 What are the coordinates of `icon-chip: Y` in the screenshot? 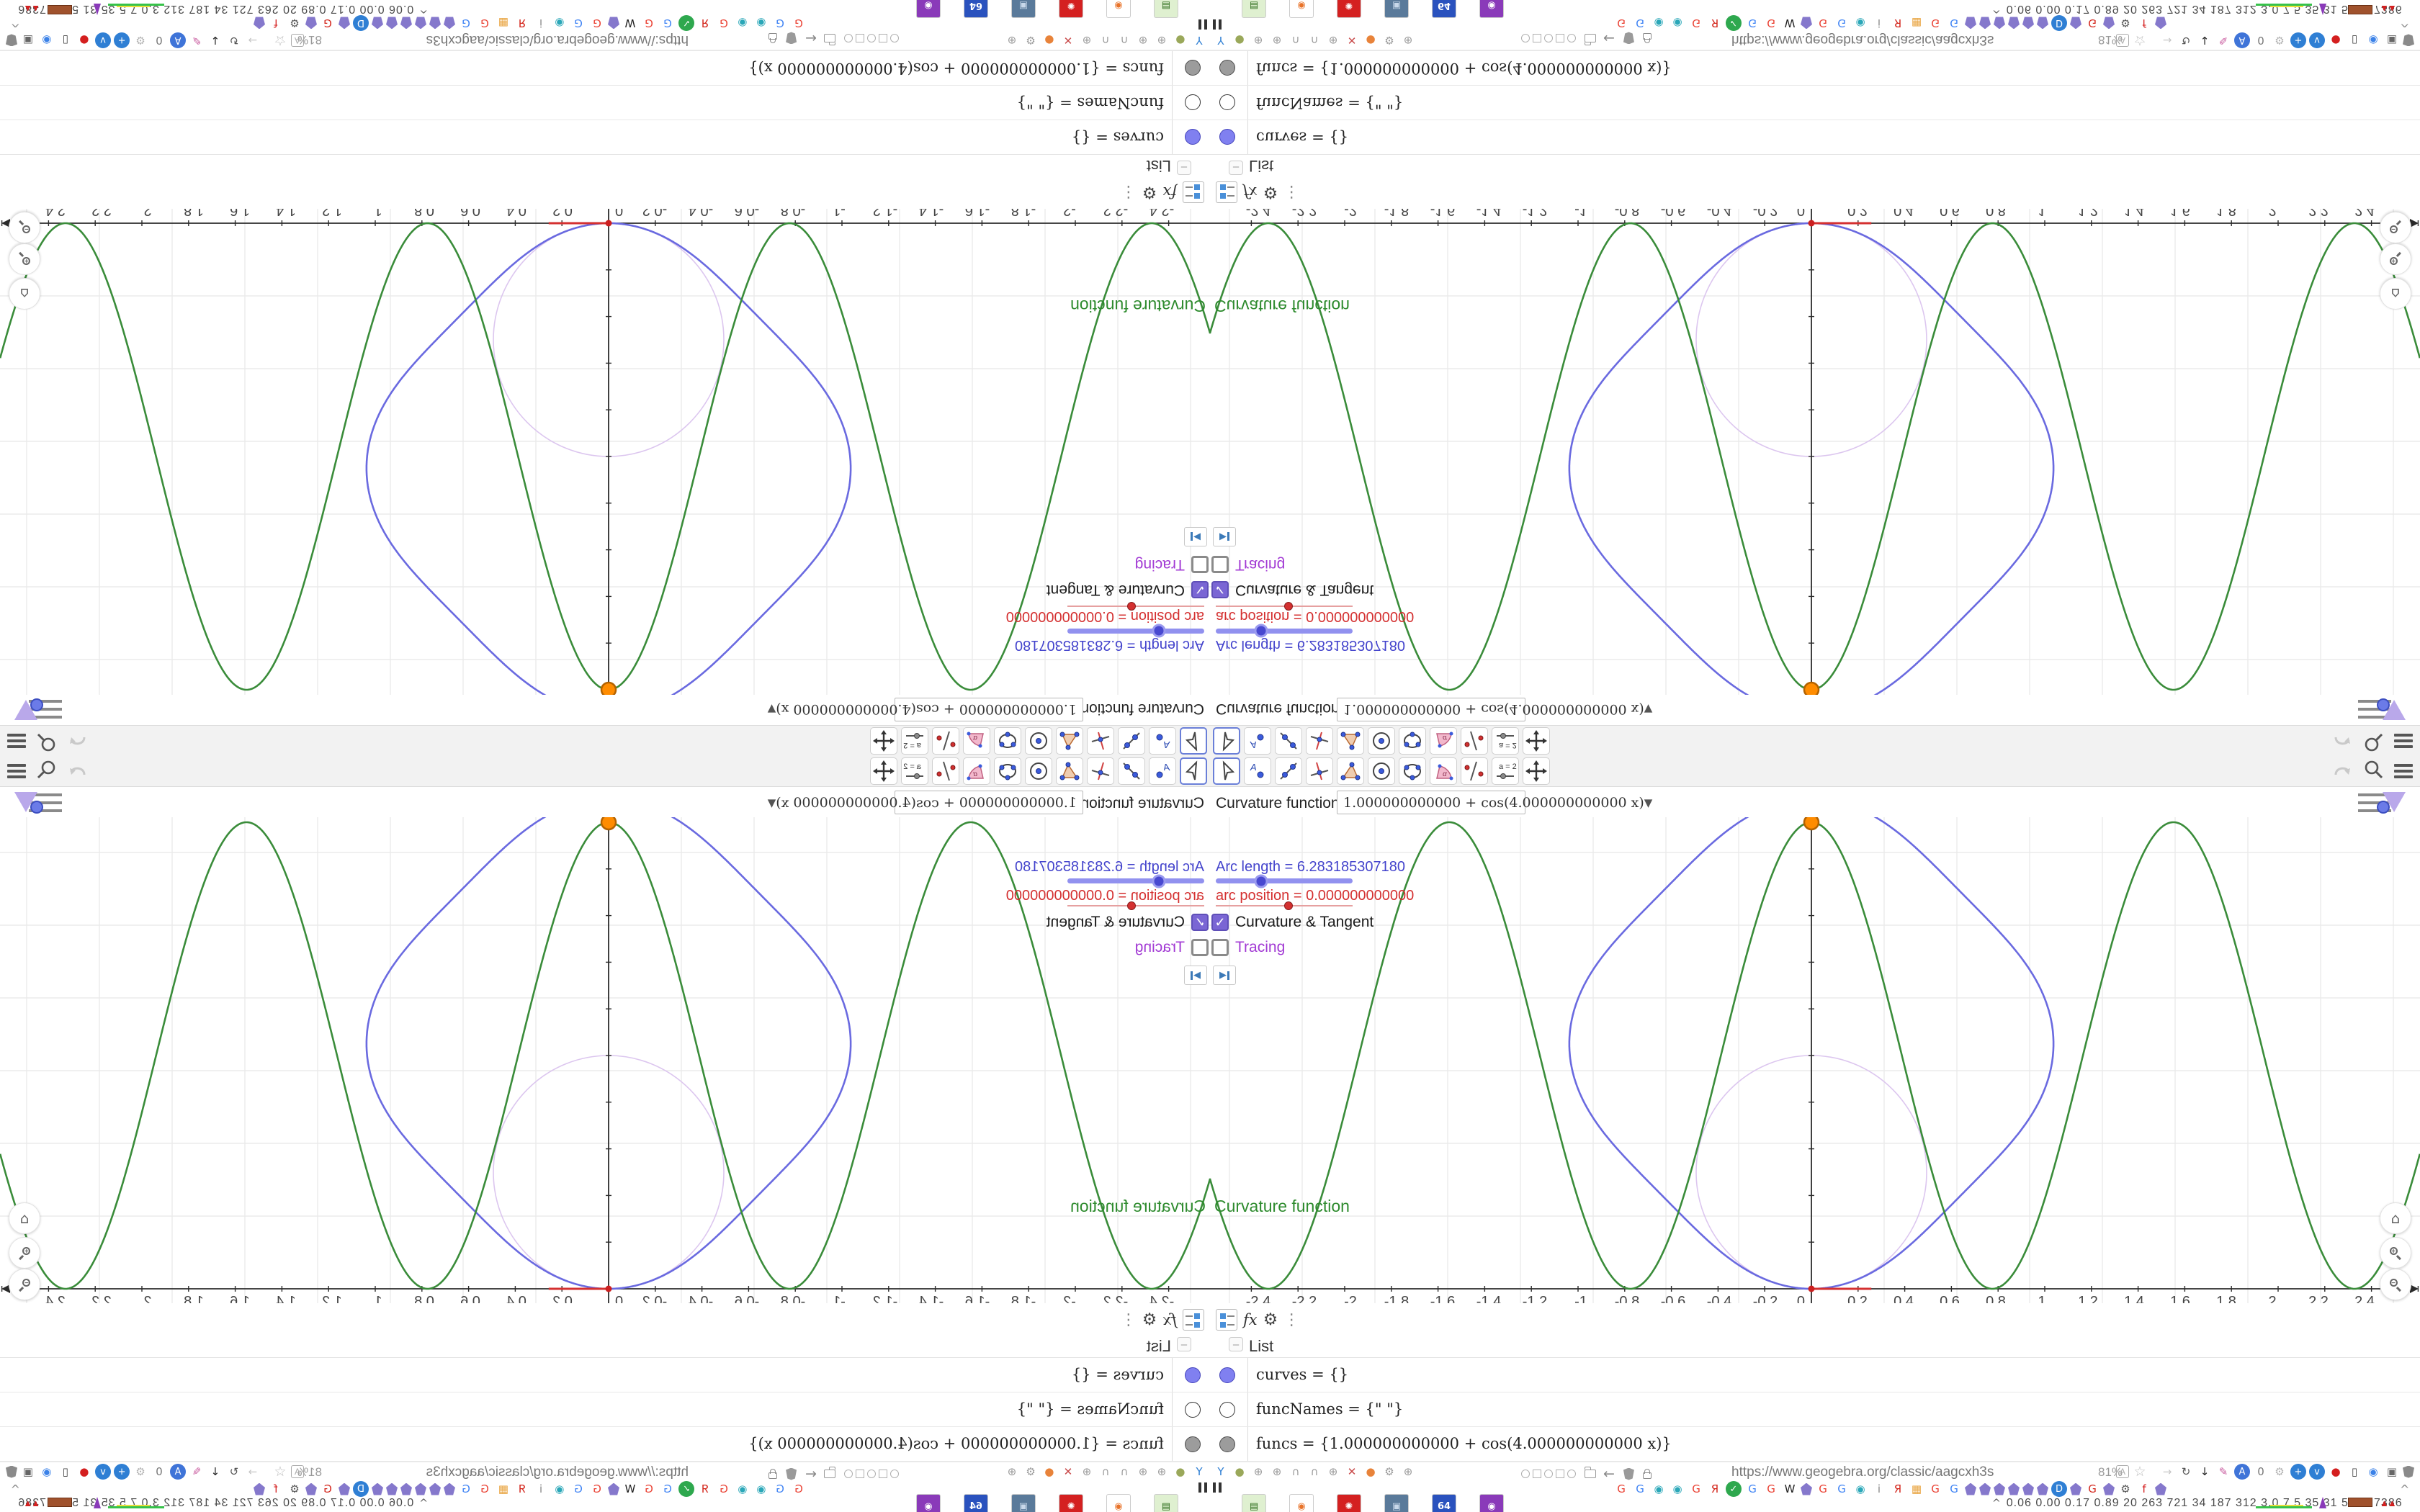 It's located at (1199, 40).